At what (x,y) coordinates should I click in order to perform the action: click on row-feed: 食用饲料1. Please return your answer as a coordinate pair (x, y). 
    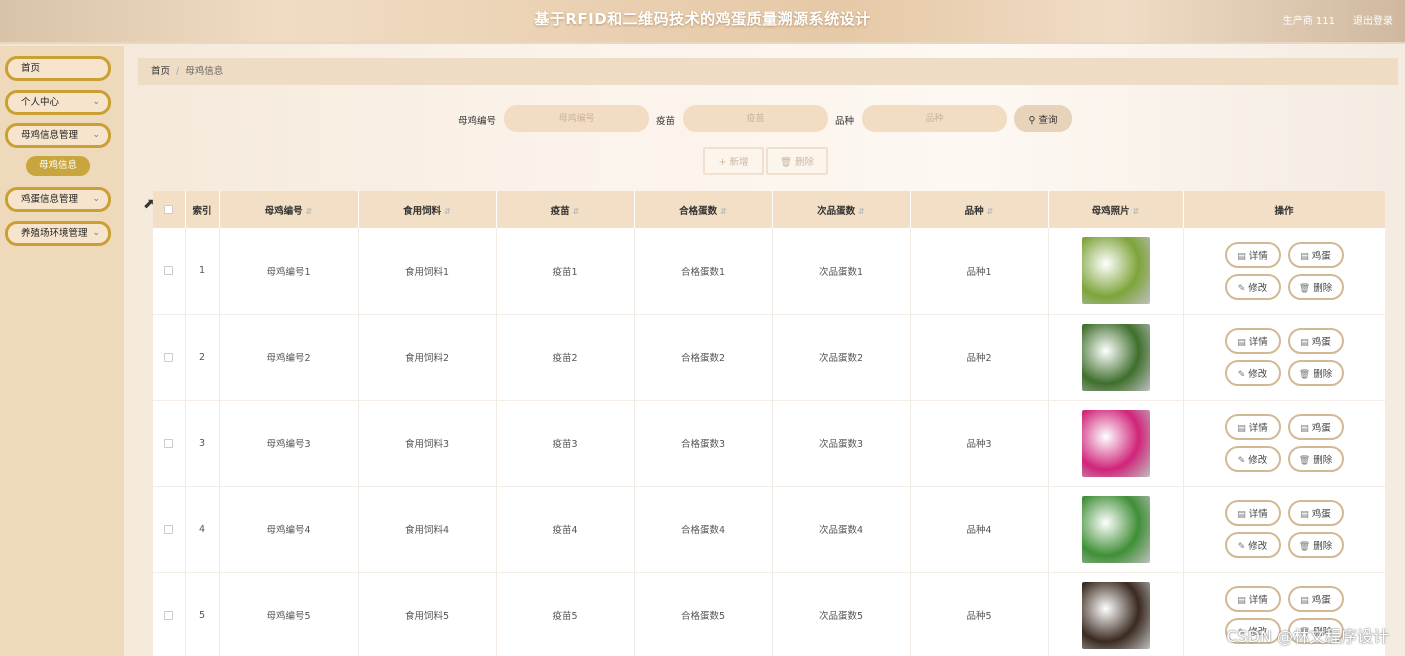
    Looking at the image, I should click on (427, 271).